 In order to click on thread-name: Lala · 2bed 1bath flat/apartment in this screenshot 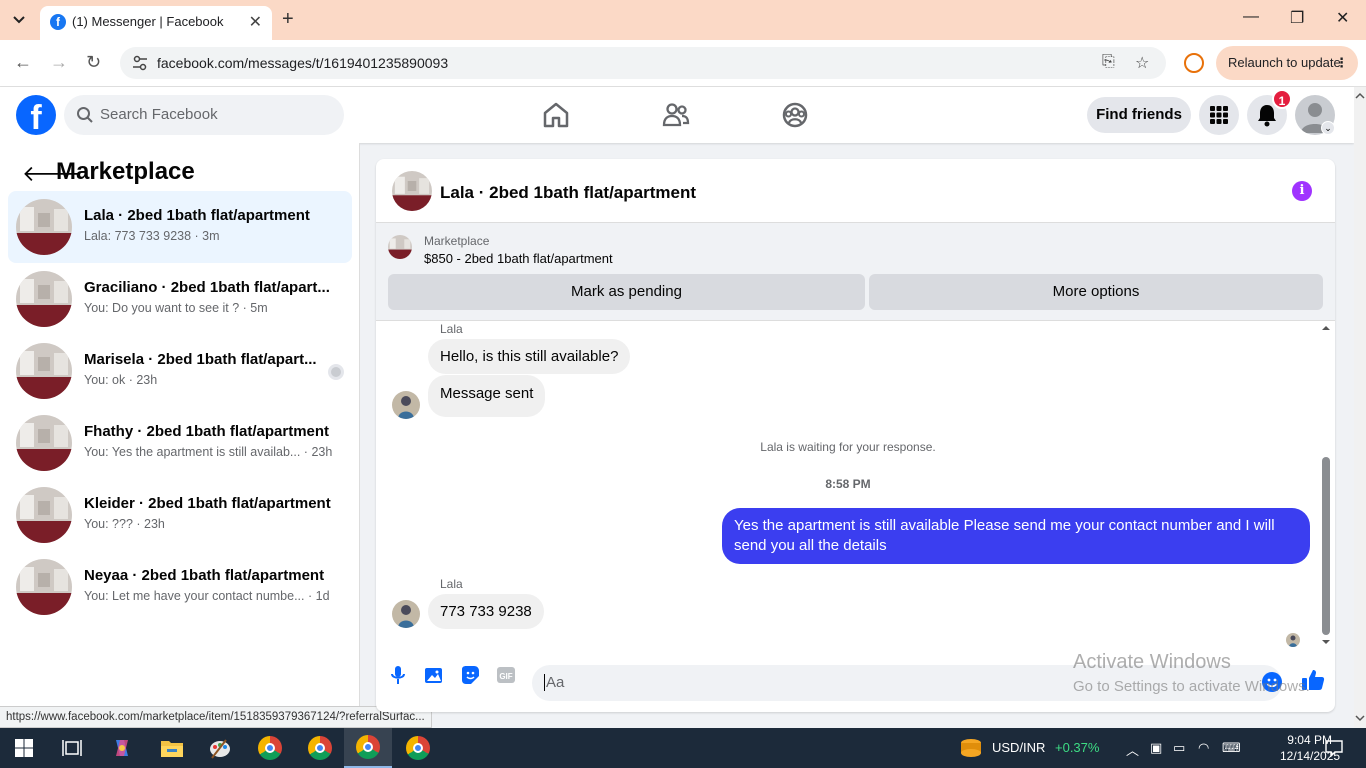, I will do `click(197, 215)`.